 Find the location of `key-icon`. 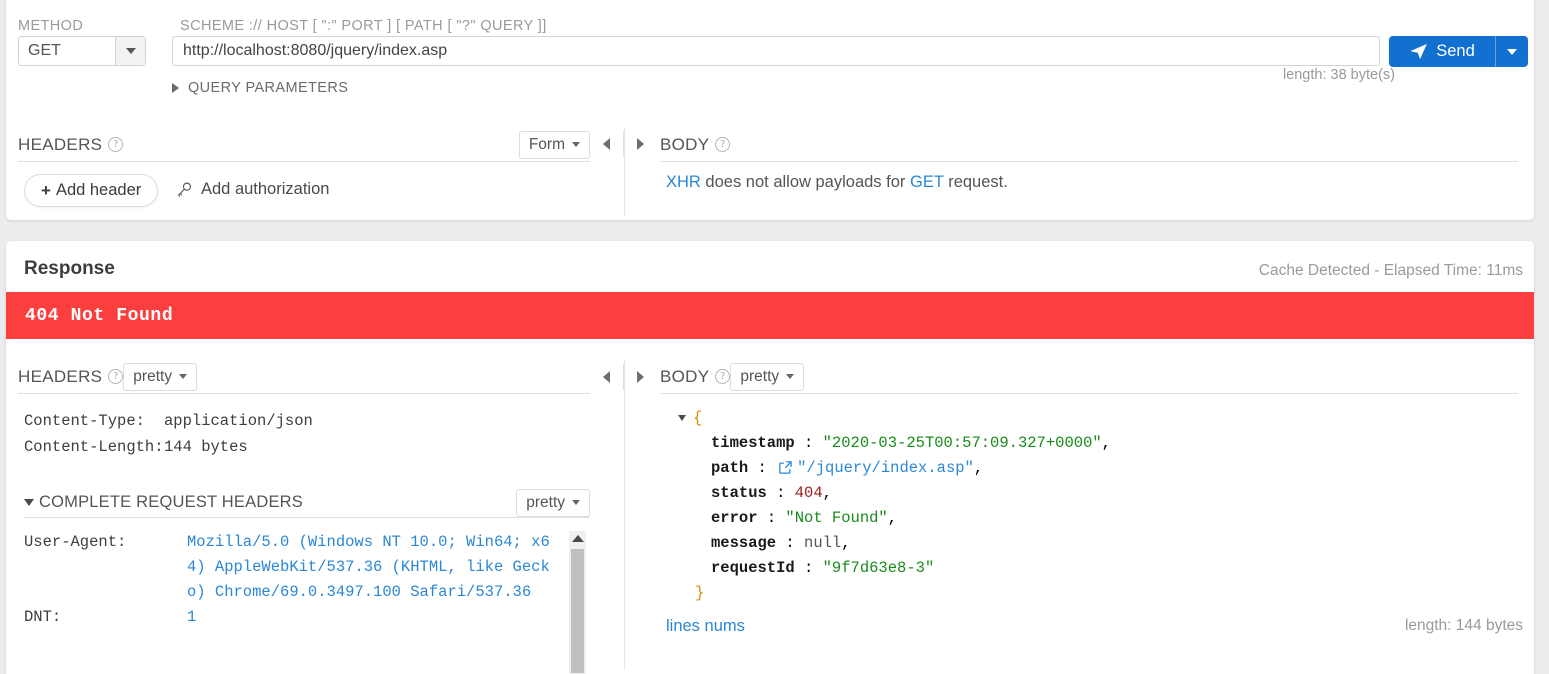

key-icon is located at coordinates (184, 189).